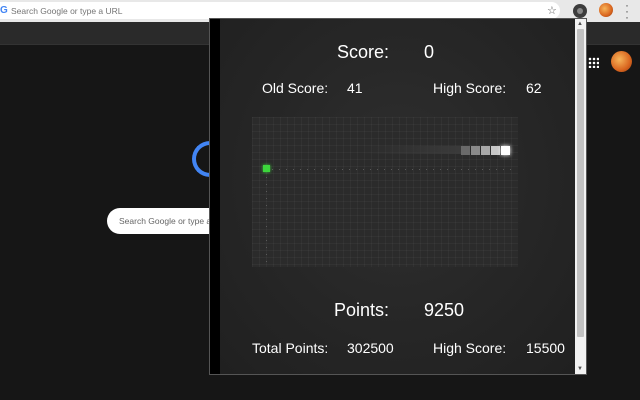  Describe the element at coordinates (545, 348) in the screenshot. I see `points-high-score-value: 15500` at that location.